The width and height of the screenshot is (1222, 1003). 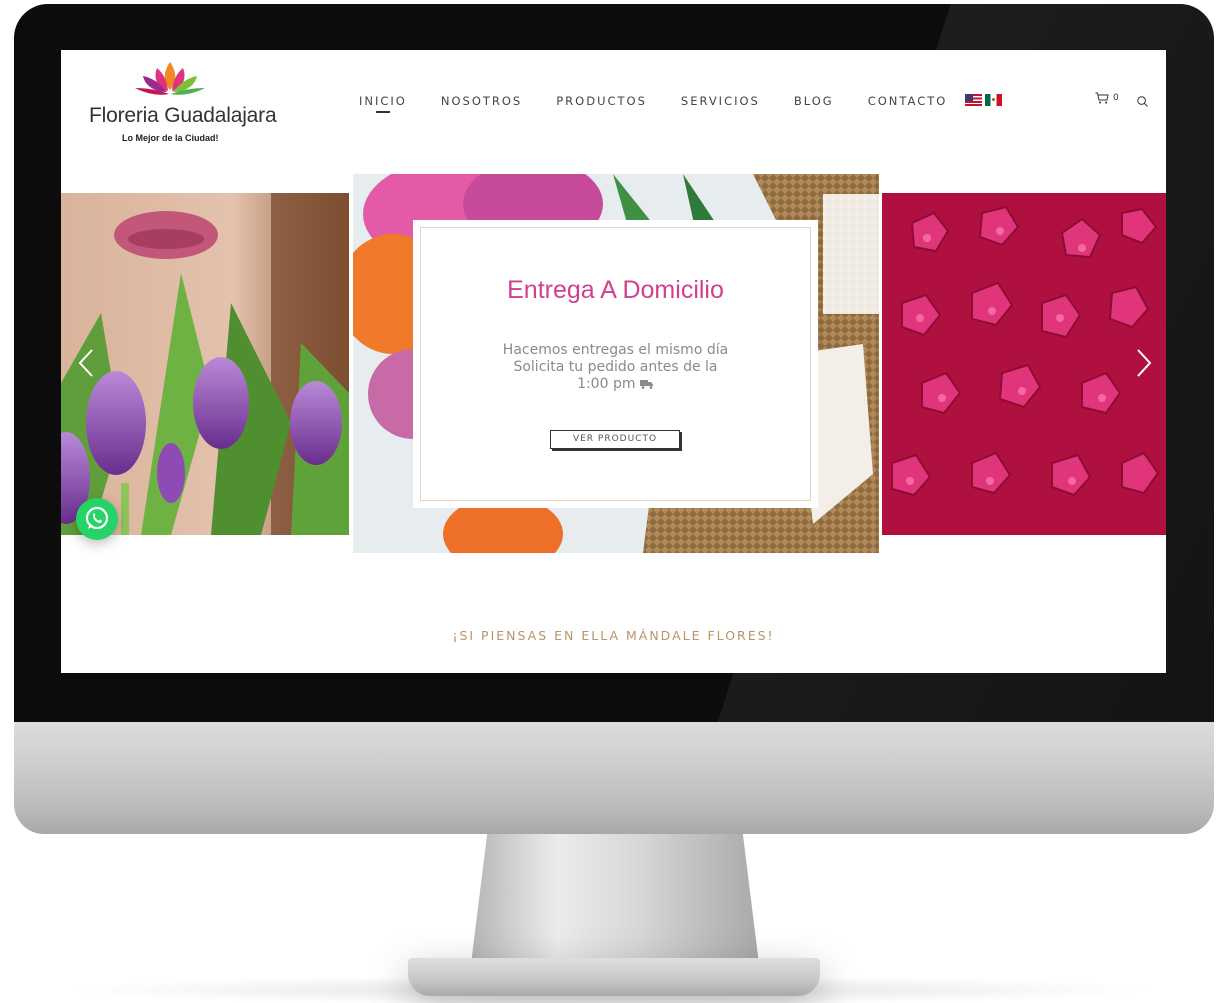 What do you see at coordinates (908, 101) in the screenshot?
I see `nav-item-contacto: CONTACTO` at bounding box center [908, 101].